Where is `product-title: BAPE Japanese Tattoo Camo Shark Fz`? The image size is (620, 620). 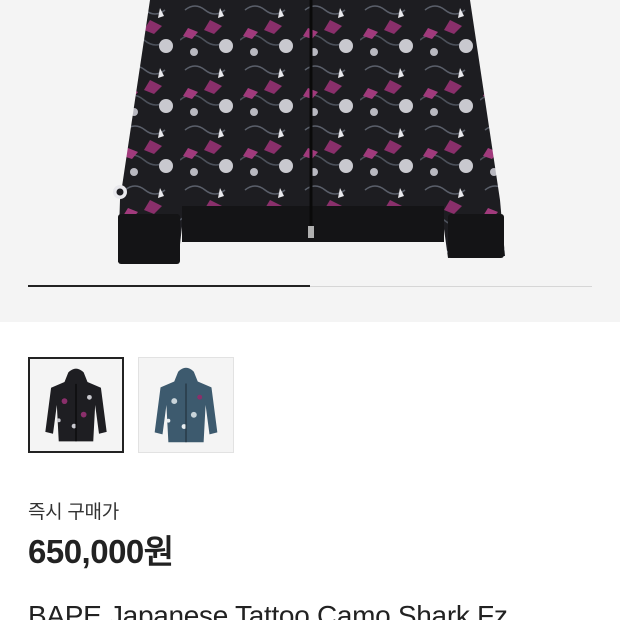
product-title: BAPE Japanese Tattoo Camo Shark Fz is located at coordinates (268, 610).